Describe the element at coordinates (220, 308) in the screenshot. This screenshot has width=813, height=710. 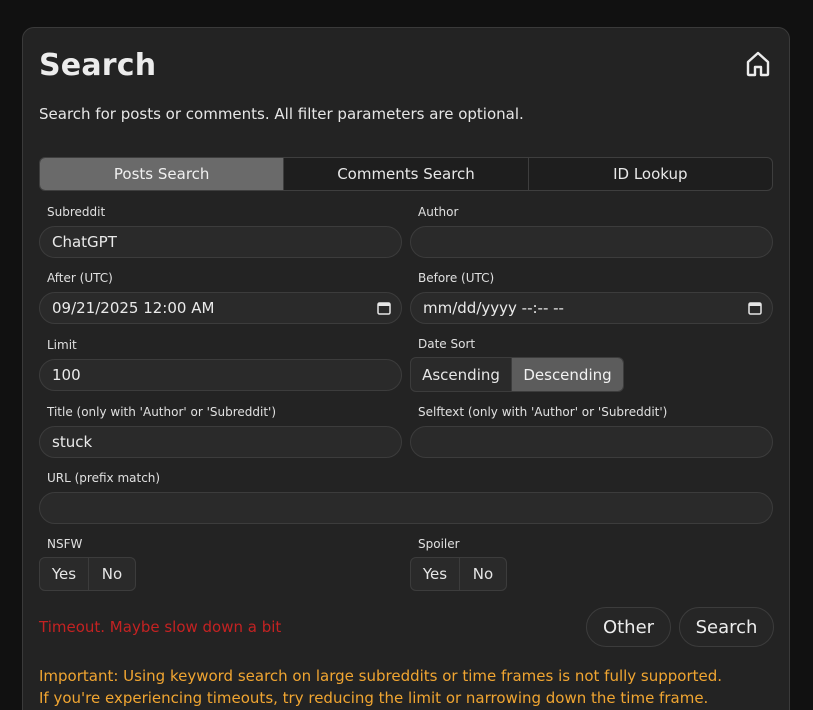
I see `after-date-input: 09/21/2025 12:00 AM` at that location.